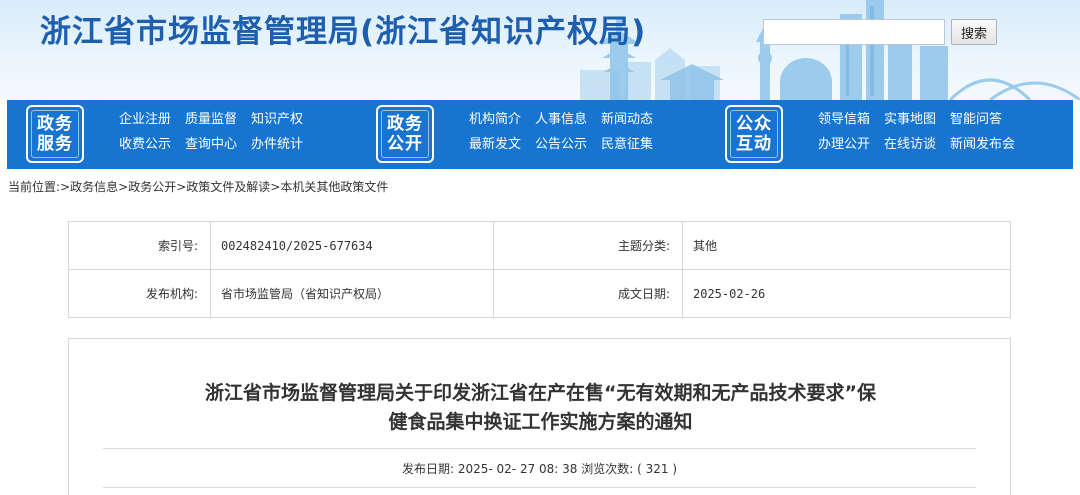 The image size is (1080, 495). I want to click on view-count-label: 浏览次数:, so click(607, 469).